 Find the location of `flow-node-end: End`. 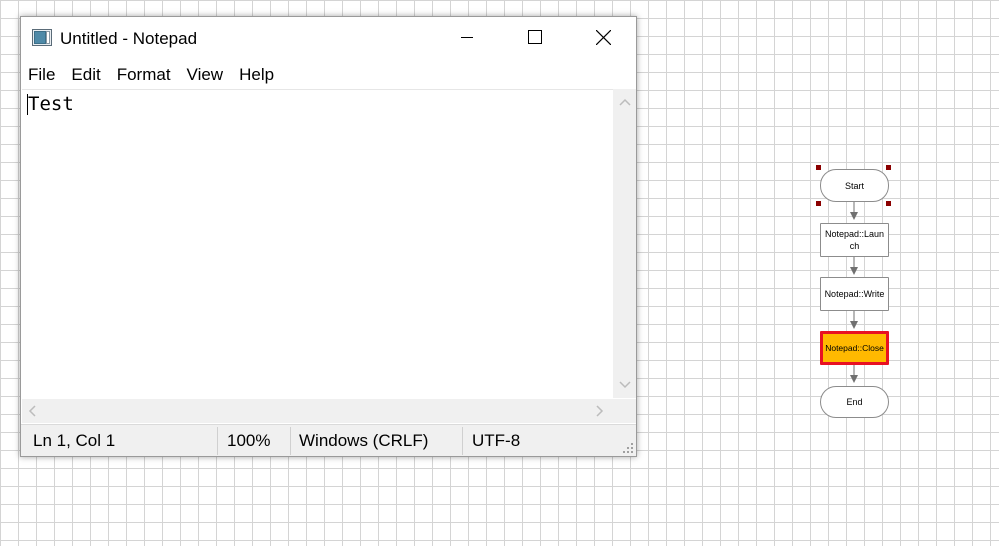

flow-node-end: End is located at coordinates (854, 402).